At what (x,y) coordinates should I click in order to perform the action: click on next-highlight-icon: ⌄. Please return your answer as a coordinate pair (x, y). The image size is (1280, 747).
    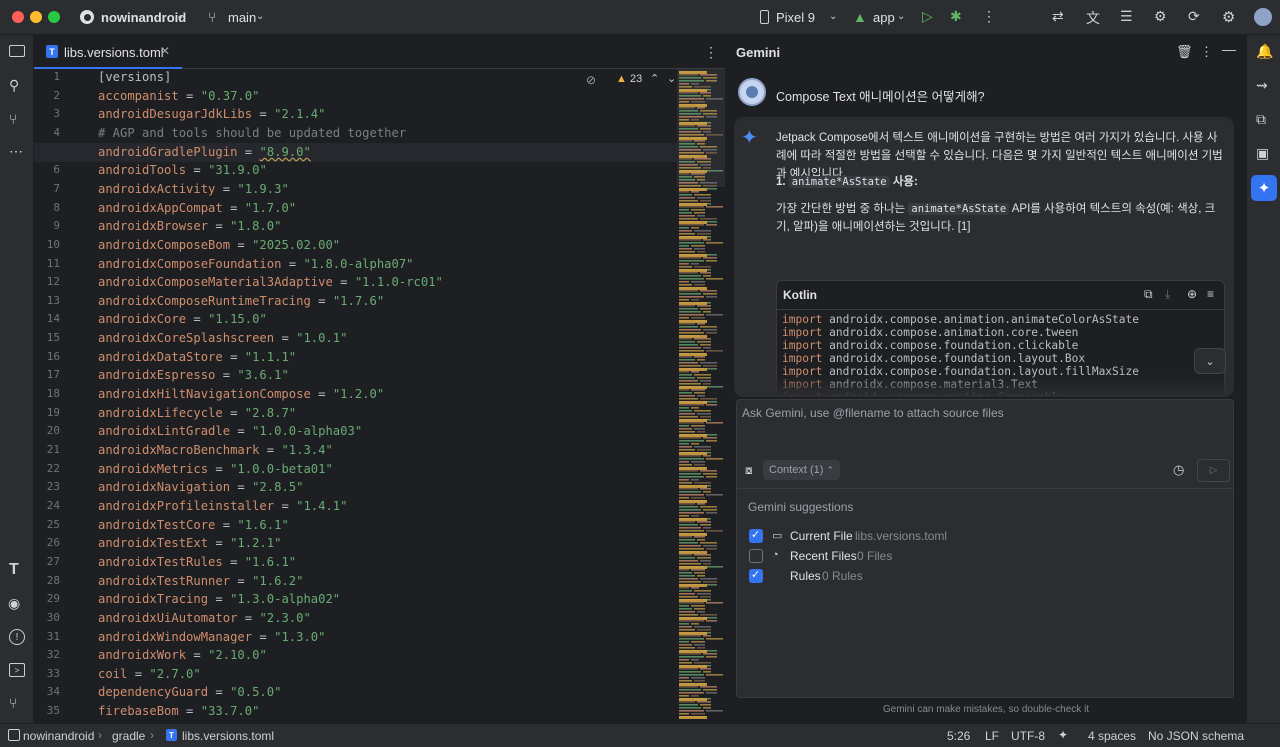
    Looking at the image, I should click on (671, 78).